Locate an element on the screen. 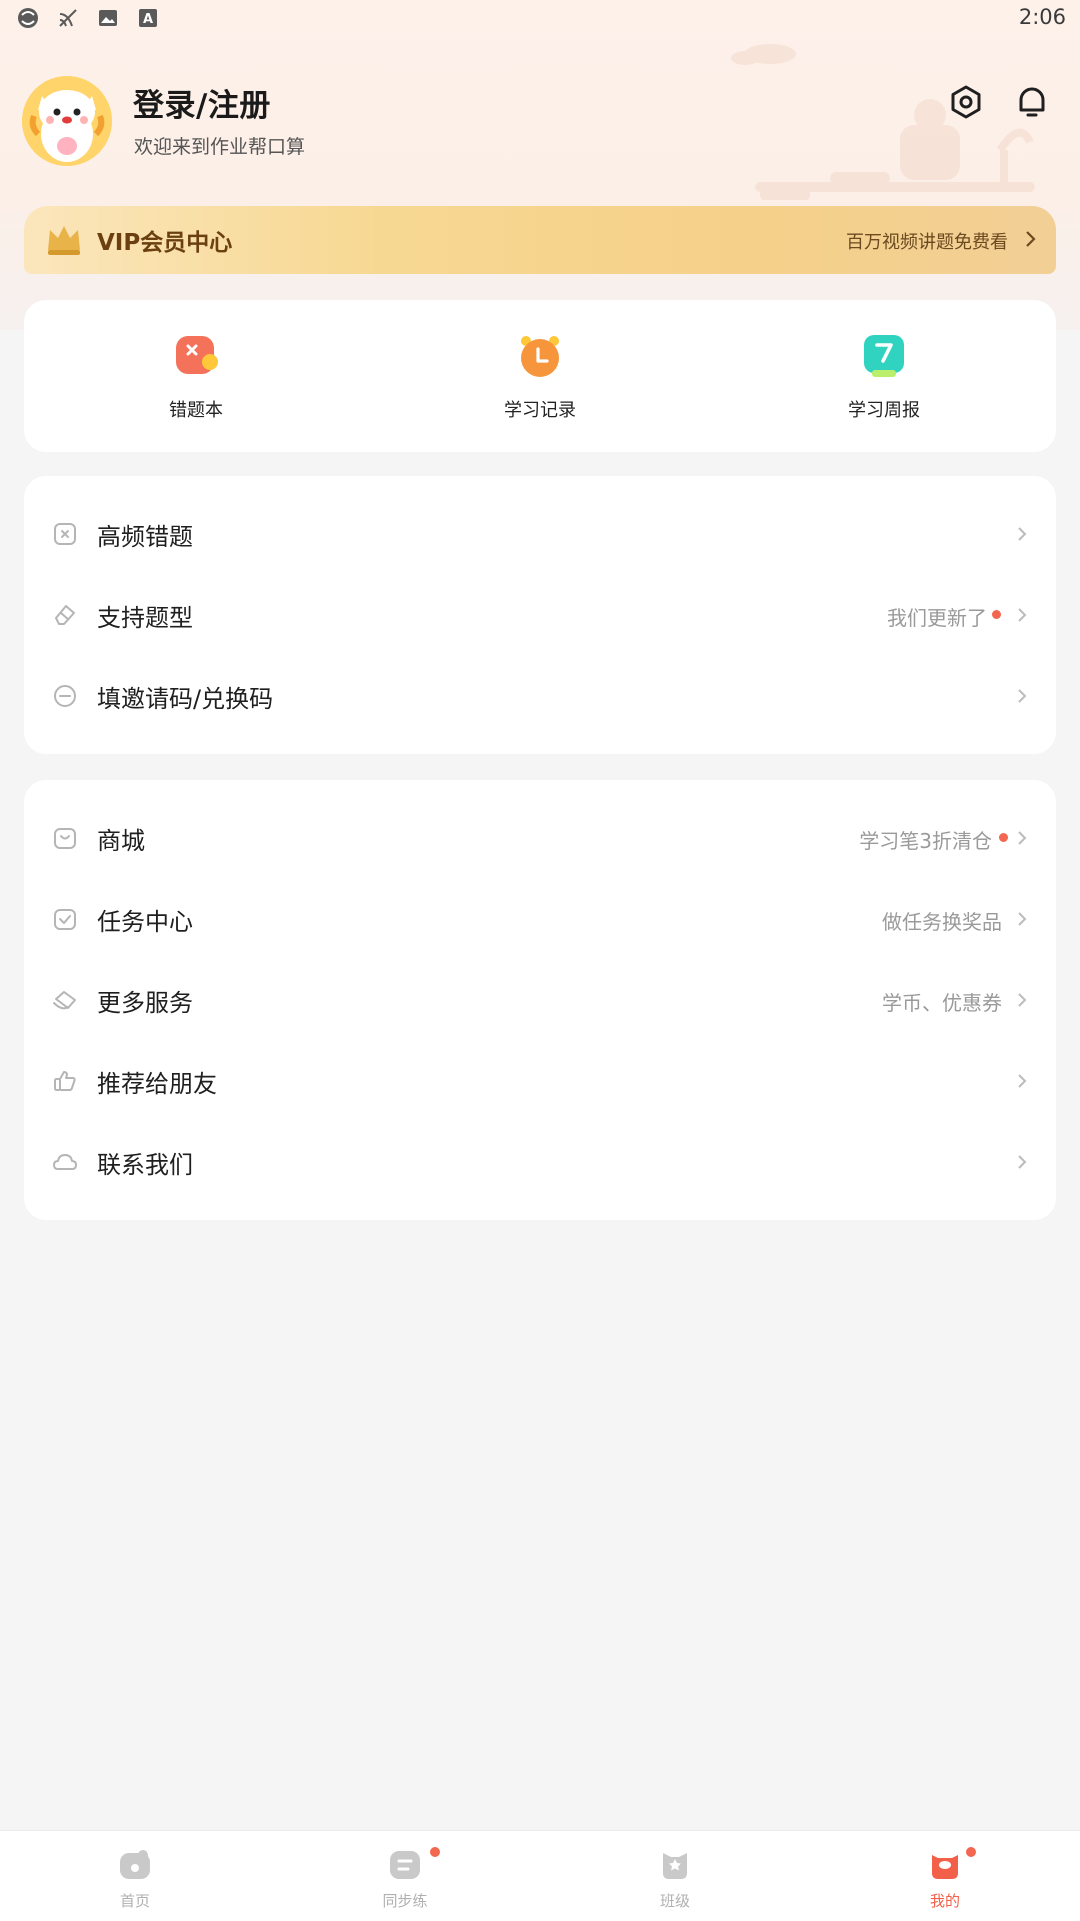  vip-title: VIP会员中心 is located at coordinates (165, 243).